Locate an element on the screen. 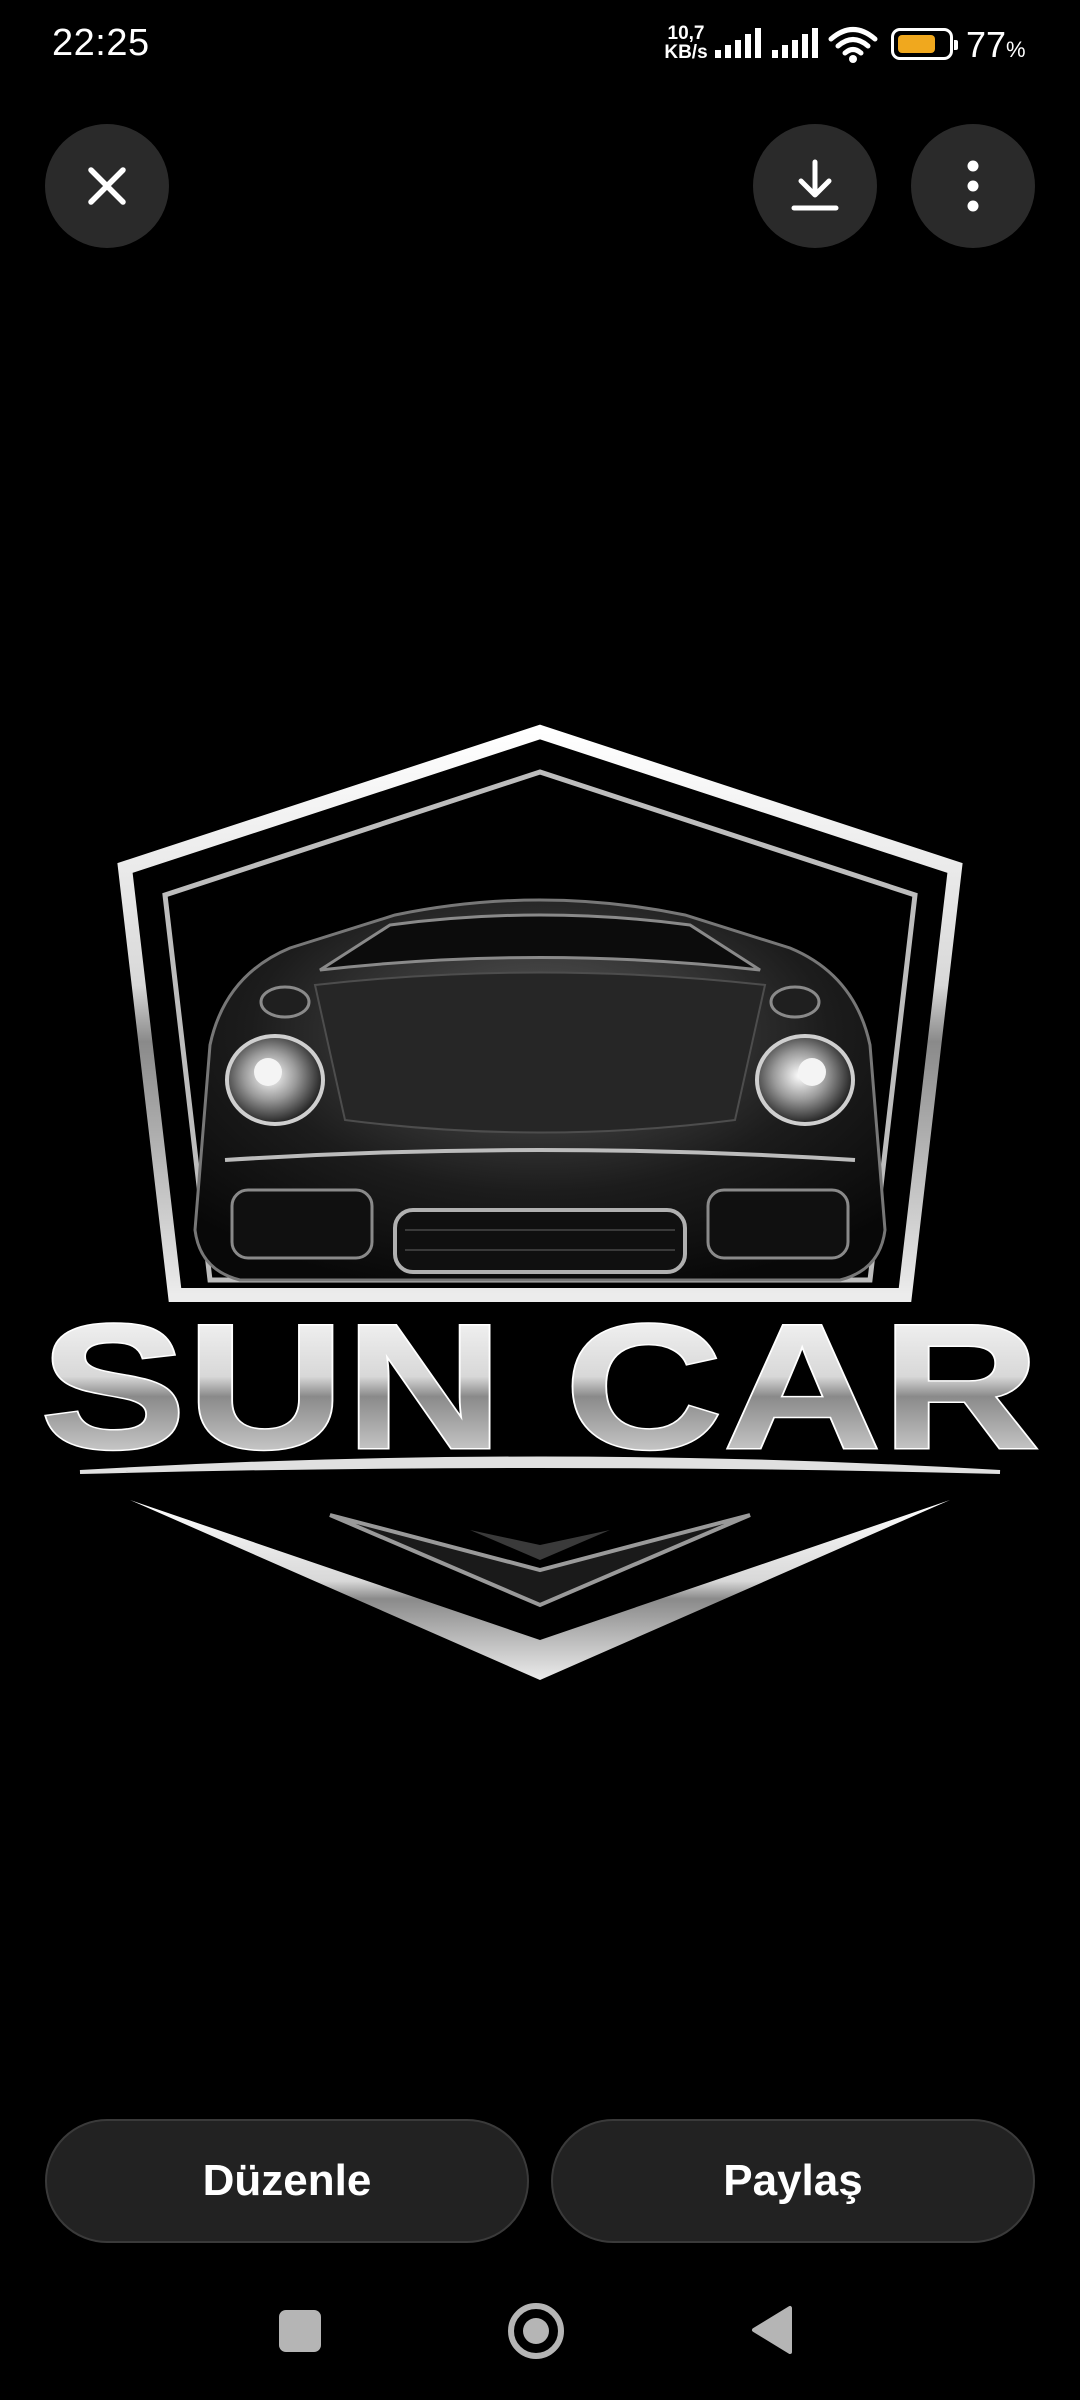 The width and height of the screenshot is (1080, 2400). download-button is located at coordinates (815, 186).